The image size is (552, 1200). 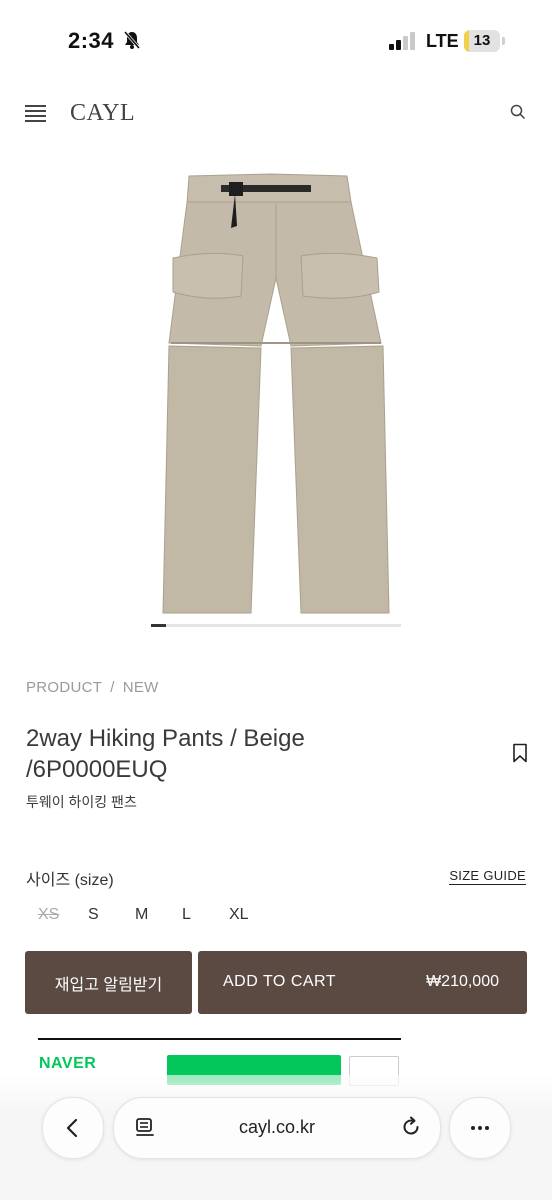 I want to click on product-price: ₩210,000, so click(x=462, y=981).